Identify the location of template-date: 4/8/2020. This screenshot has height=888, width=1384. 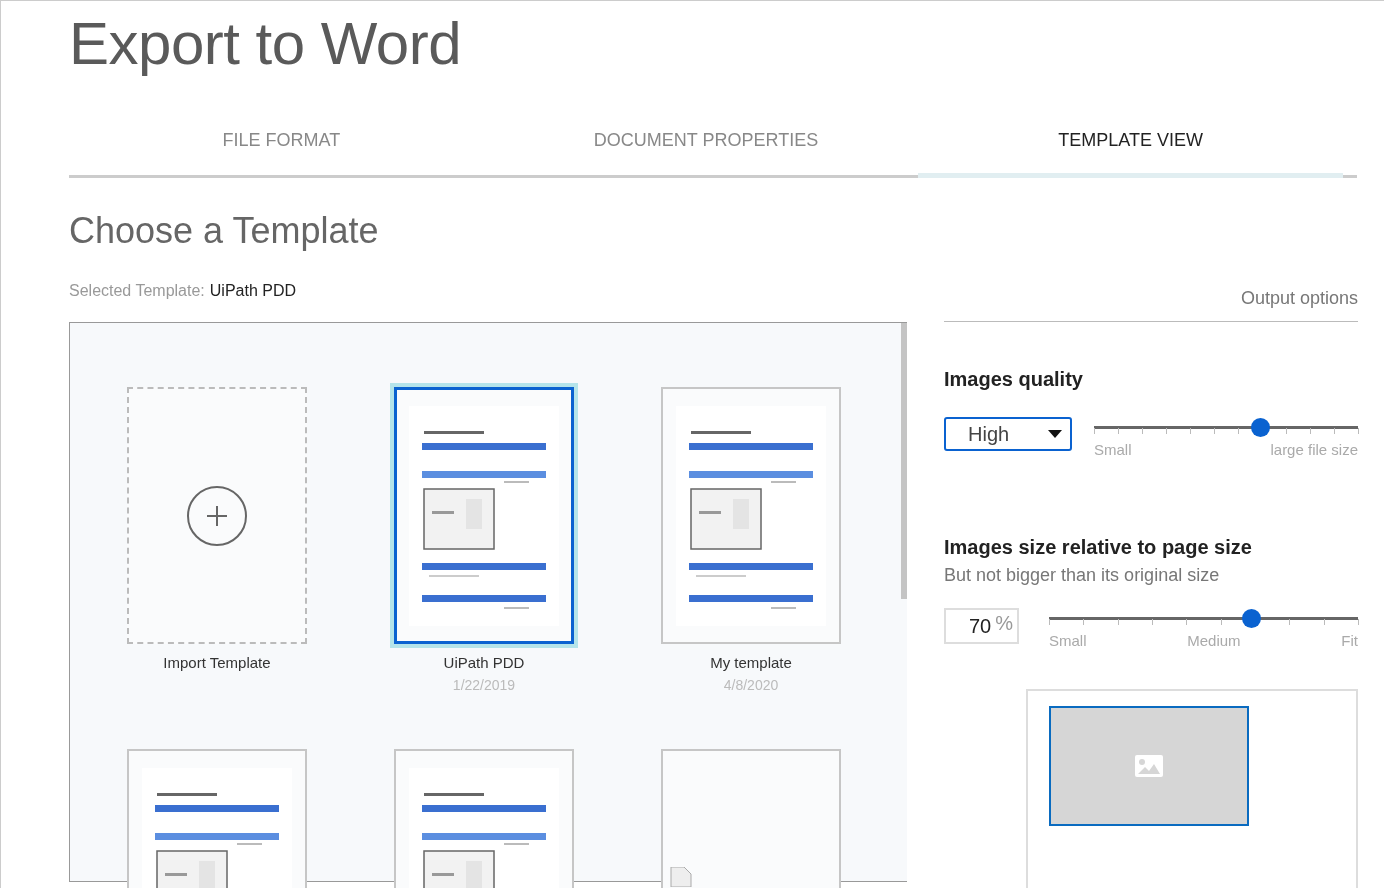
(751, 685).